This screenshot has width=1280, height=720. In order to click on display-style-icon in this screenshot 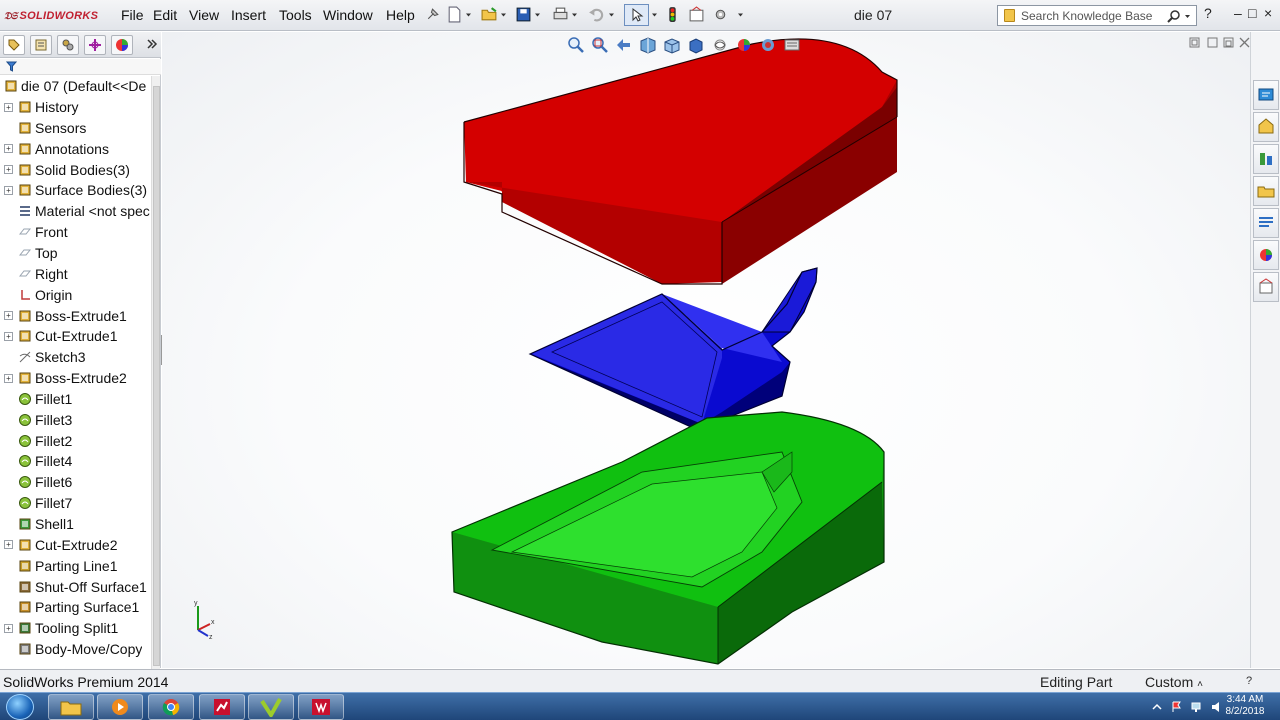, I will do `click(696, 45)`.